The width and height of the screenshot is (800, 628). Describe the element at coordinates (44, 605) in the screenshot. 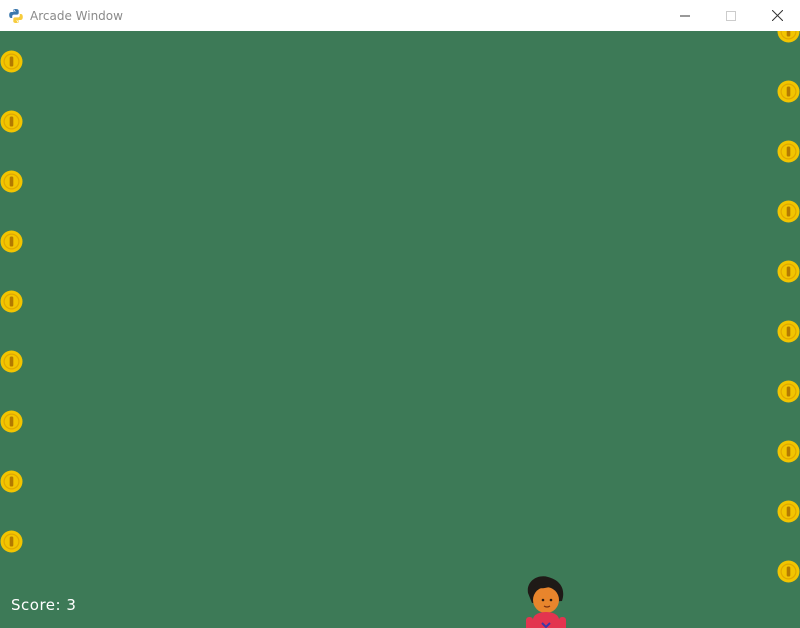

I see `score-label: Score: 3` at that location.